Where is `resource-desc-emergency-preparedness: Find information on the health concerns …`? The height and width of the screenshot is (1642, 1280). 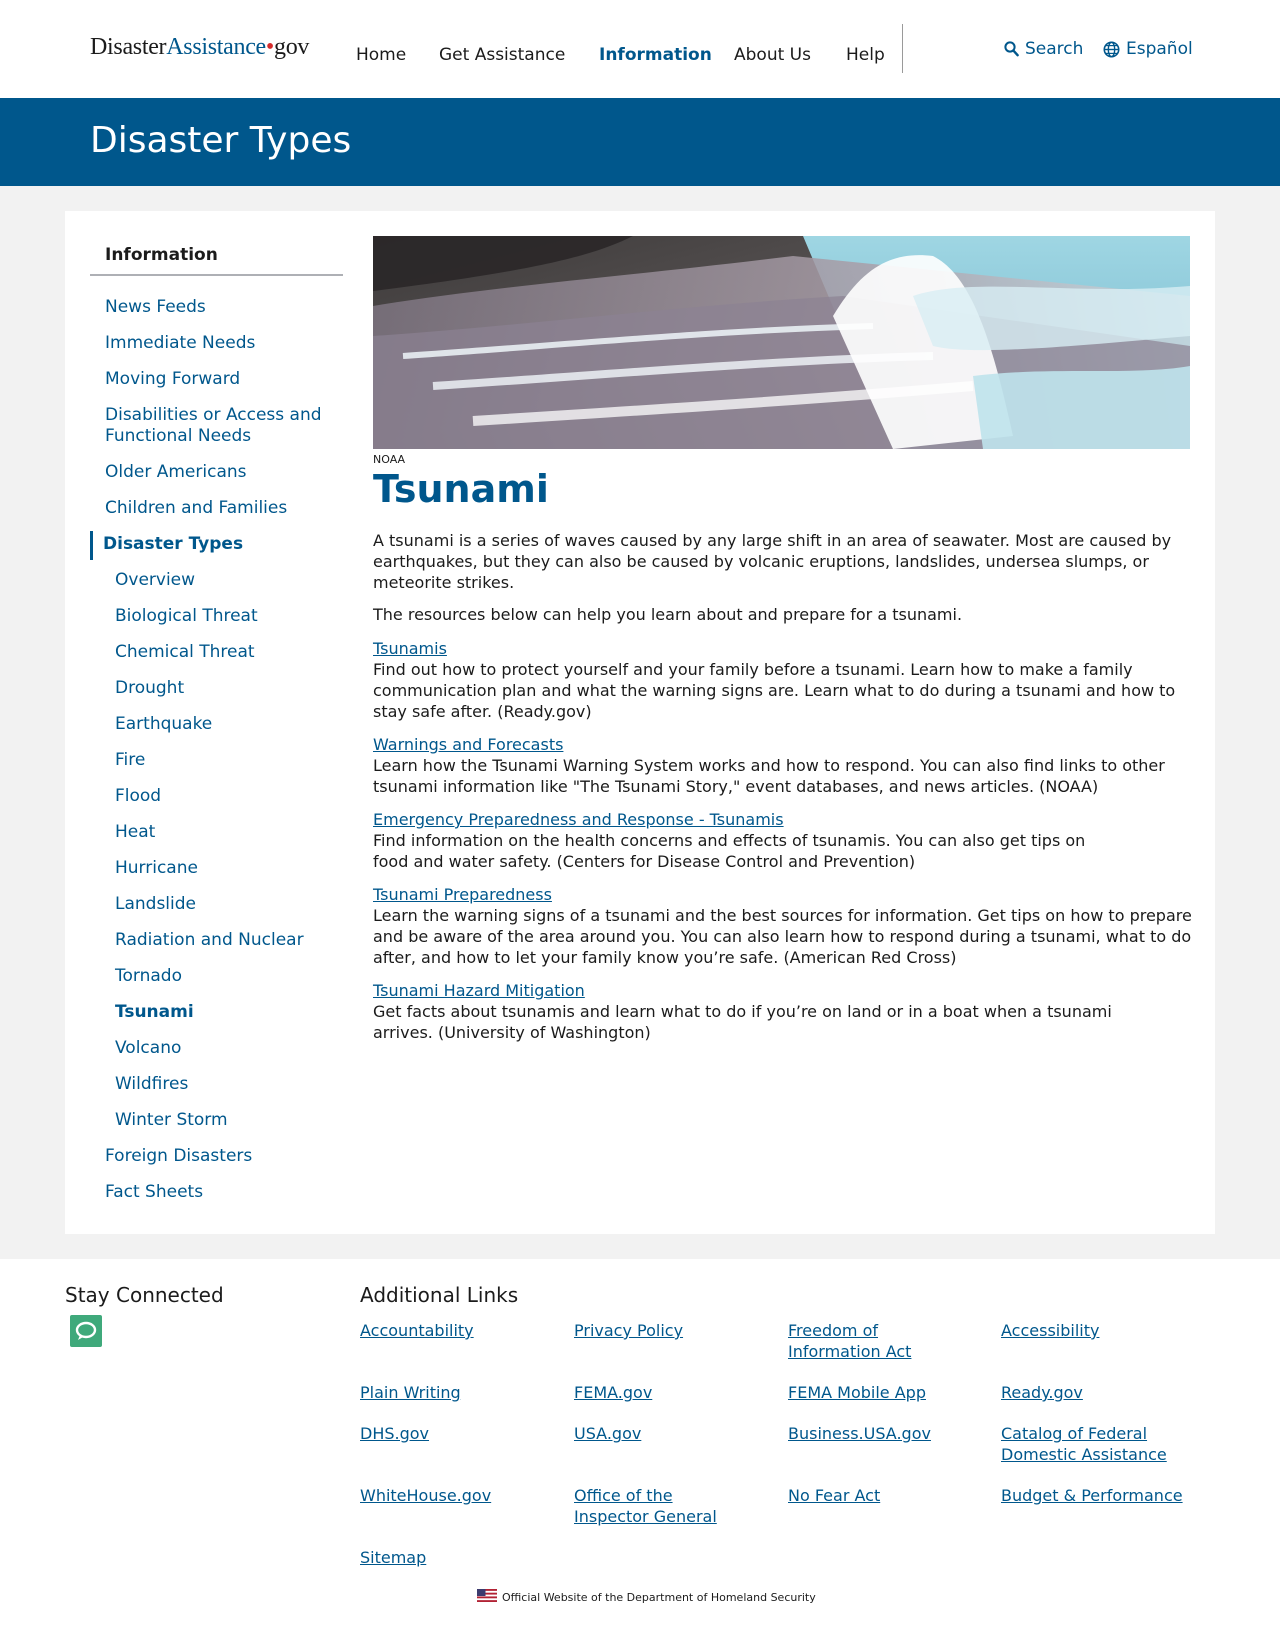
resource-desc-emergency-preparedness: Find information on the health concerns … is located at coordinates (729, 851).